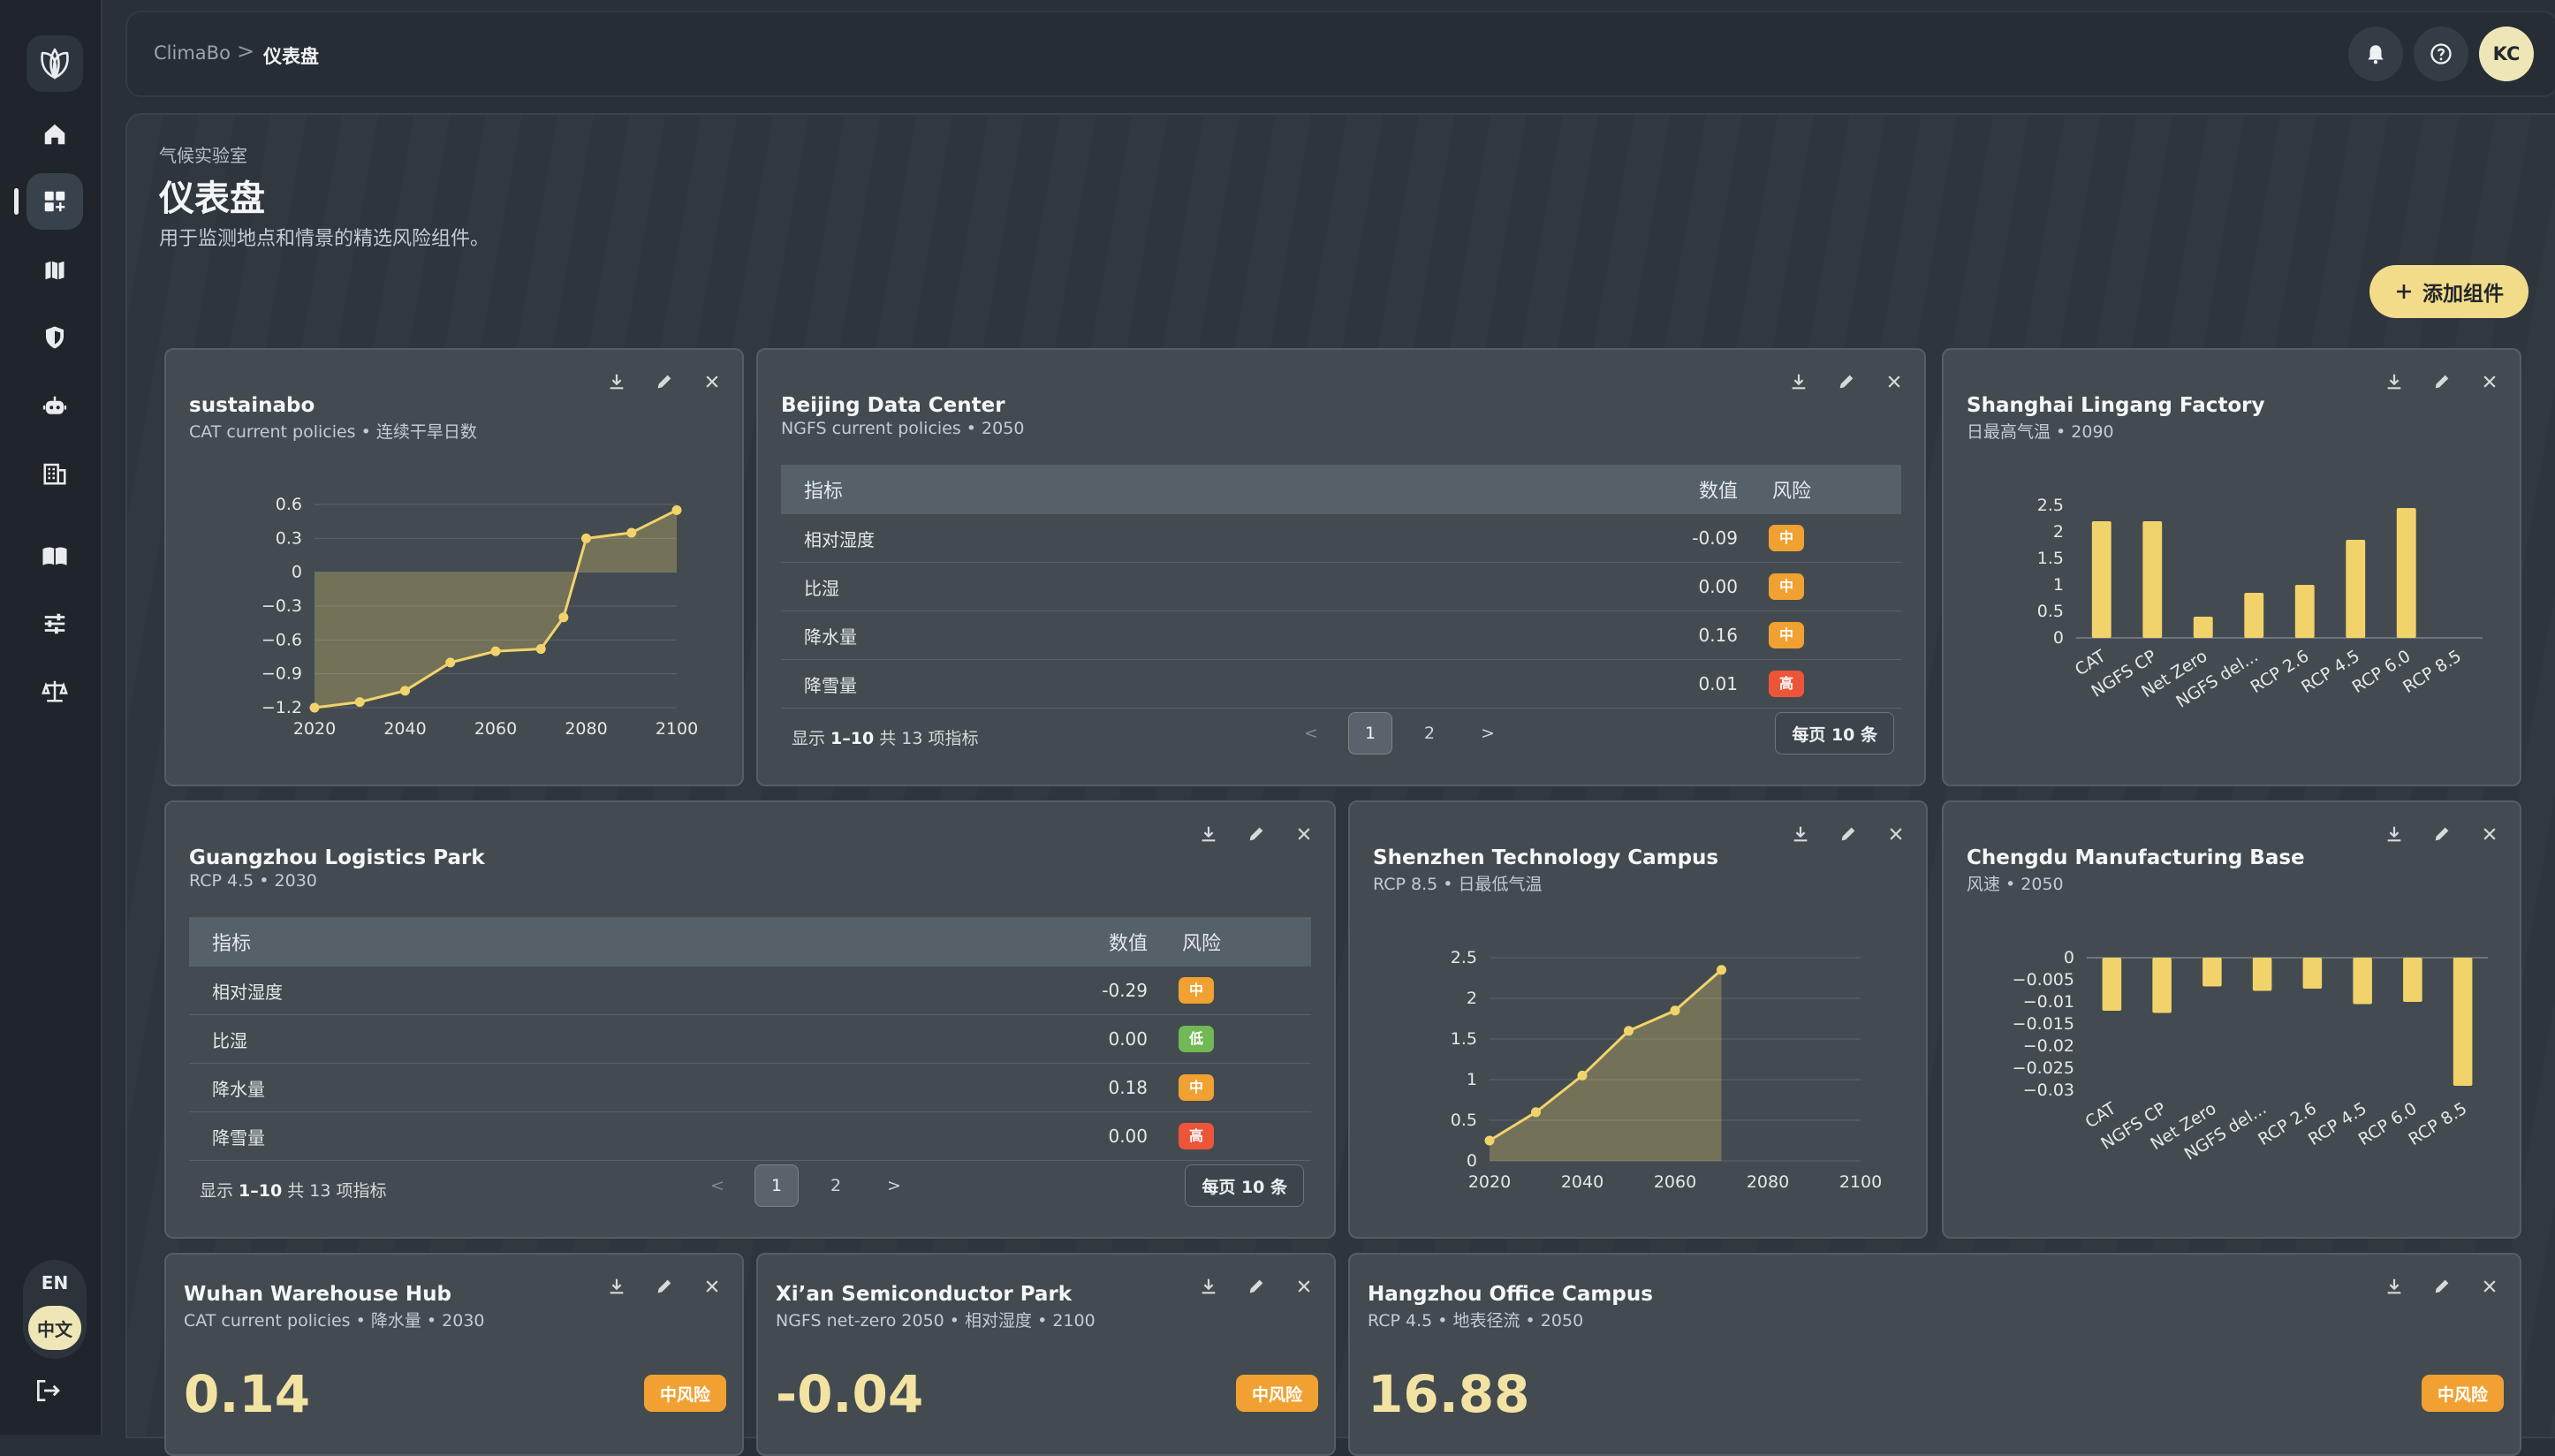  I want to click on y-tick-label: 1.5, so click(2050, 558).